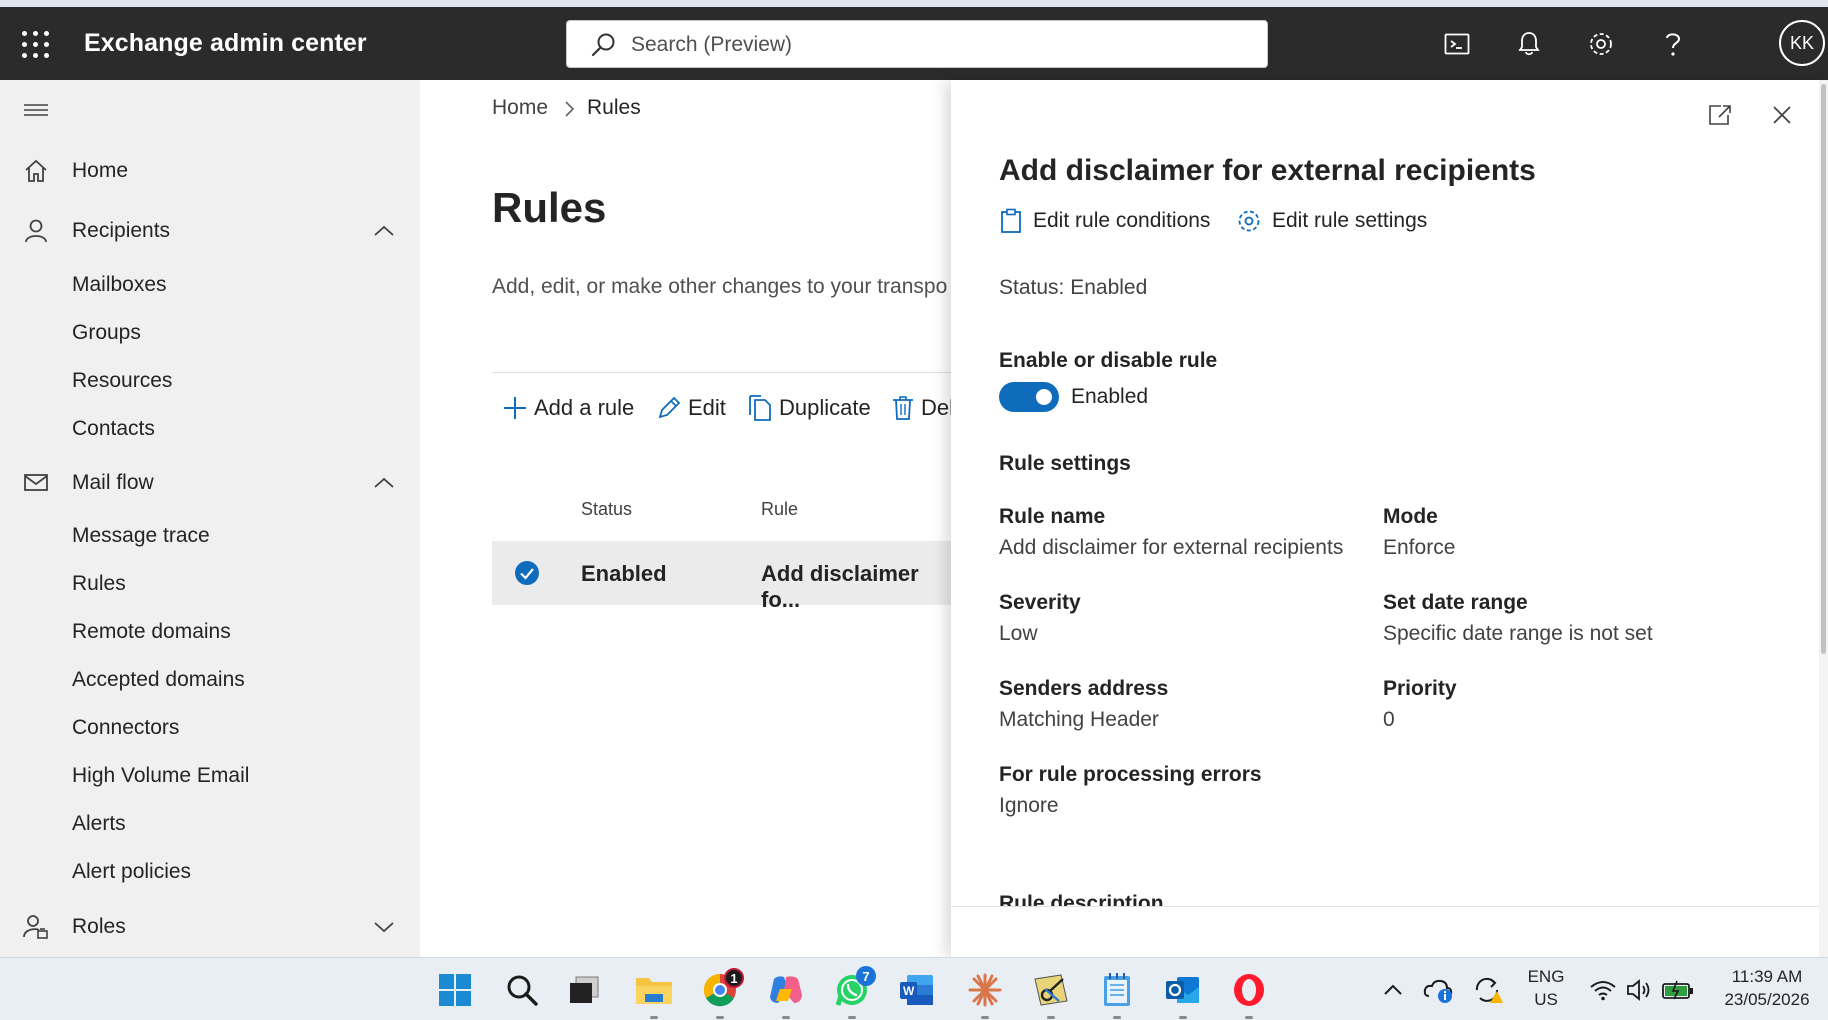  What do you see at coordinates (1249, 990) in the screenshot?
I see `opera-icon` at bounding box center [1249, 990].